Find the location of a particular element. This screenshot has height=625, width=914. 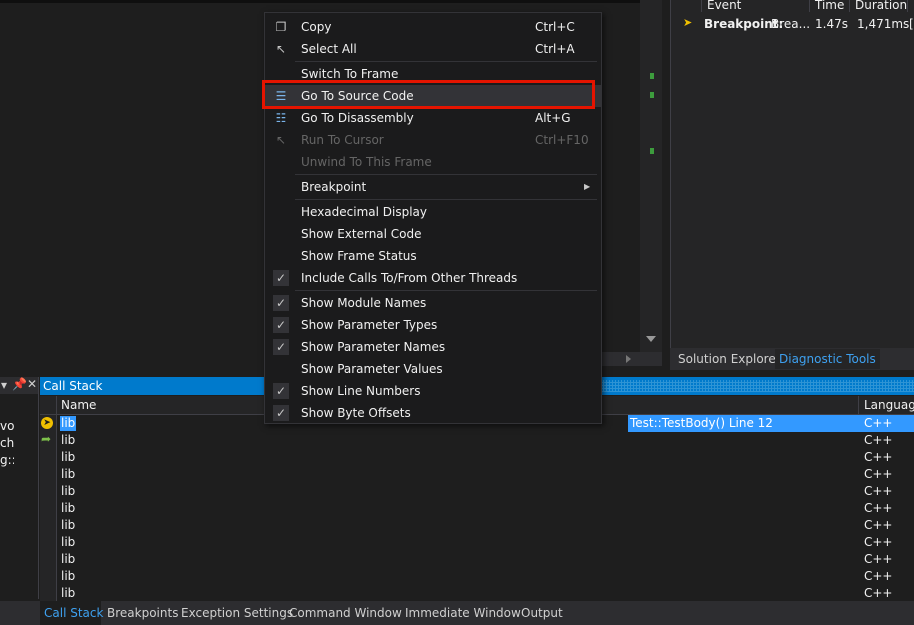

menu-item-label: Hexadecimal Display is located at coordinates (364, 212).